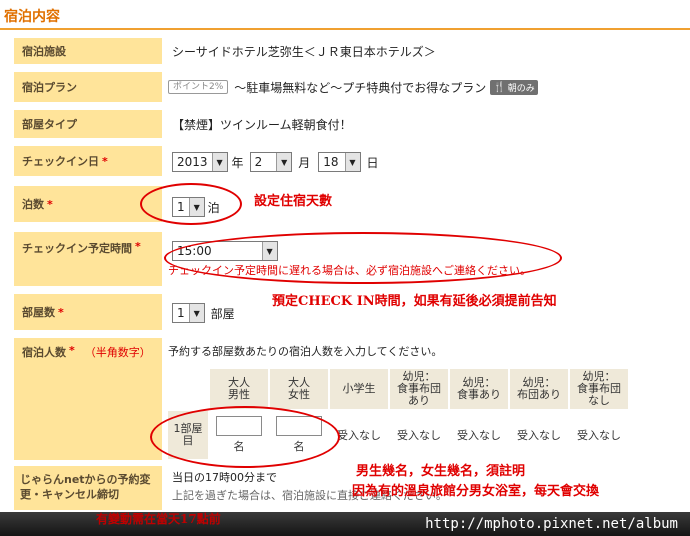 The height and width of the screenshot is (536, 690). I want to click on infant-meal-not-accepted: 受入なし, so click(479, 435).